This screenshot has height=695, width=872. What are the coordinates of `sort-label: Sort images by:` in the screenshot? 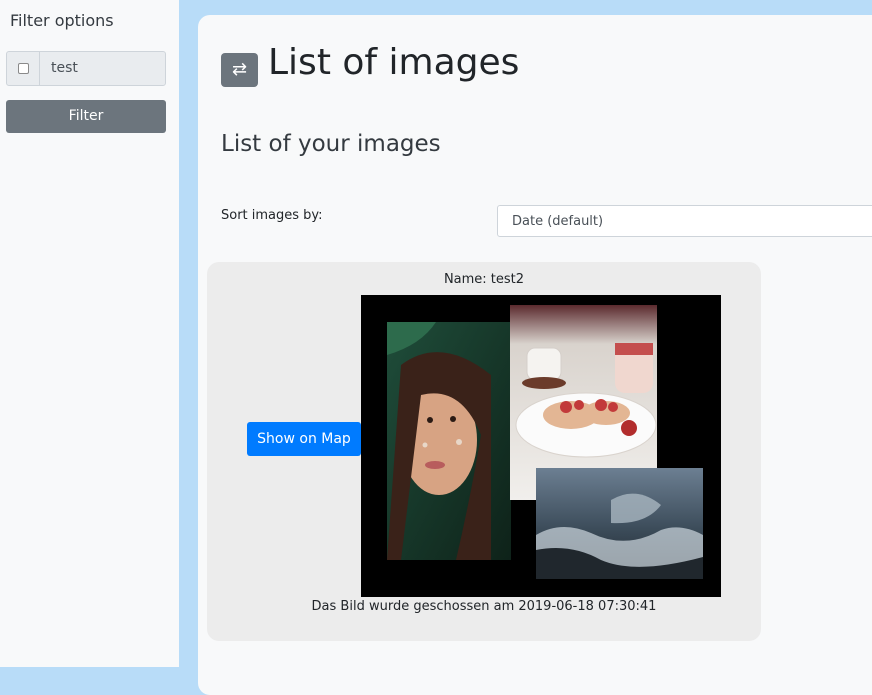 It's located at (272, 215).